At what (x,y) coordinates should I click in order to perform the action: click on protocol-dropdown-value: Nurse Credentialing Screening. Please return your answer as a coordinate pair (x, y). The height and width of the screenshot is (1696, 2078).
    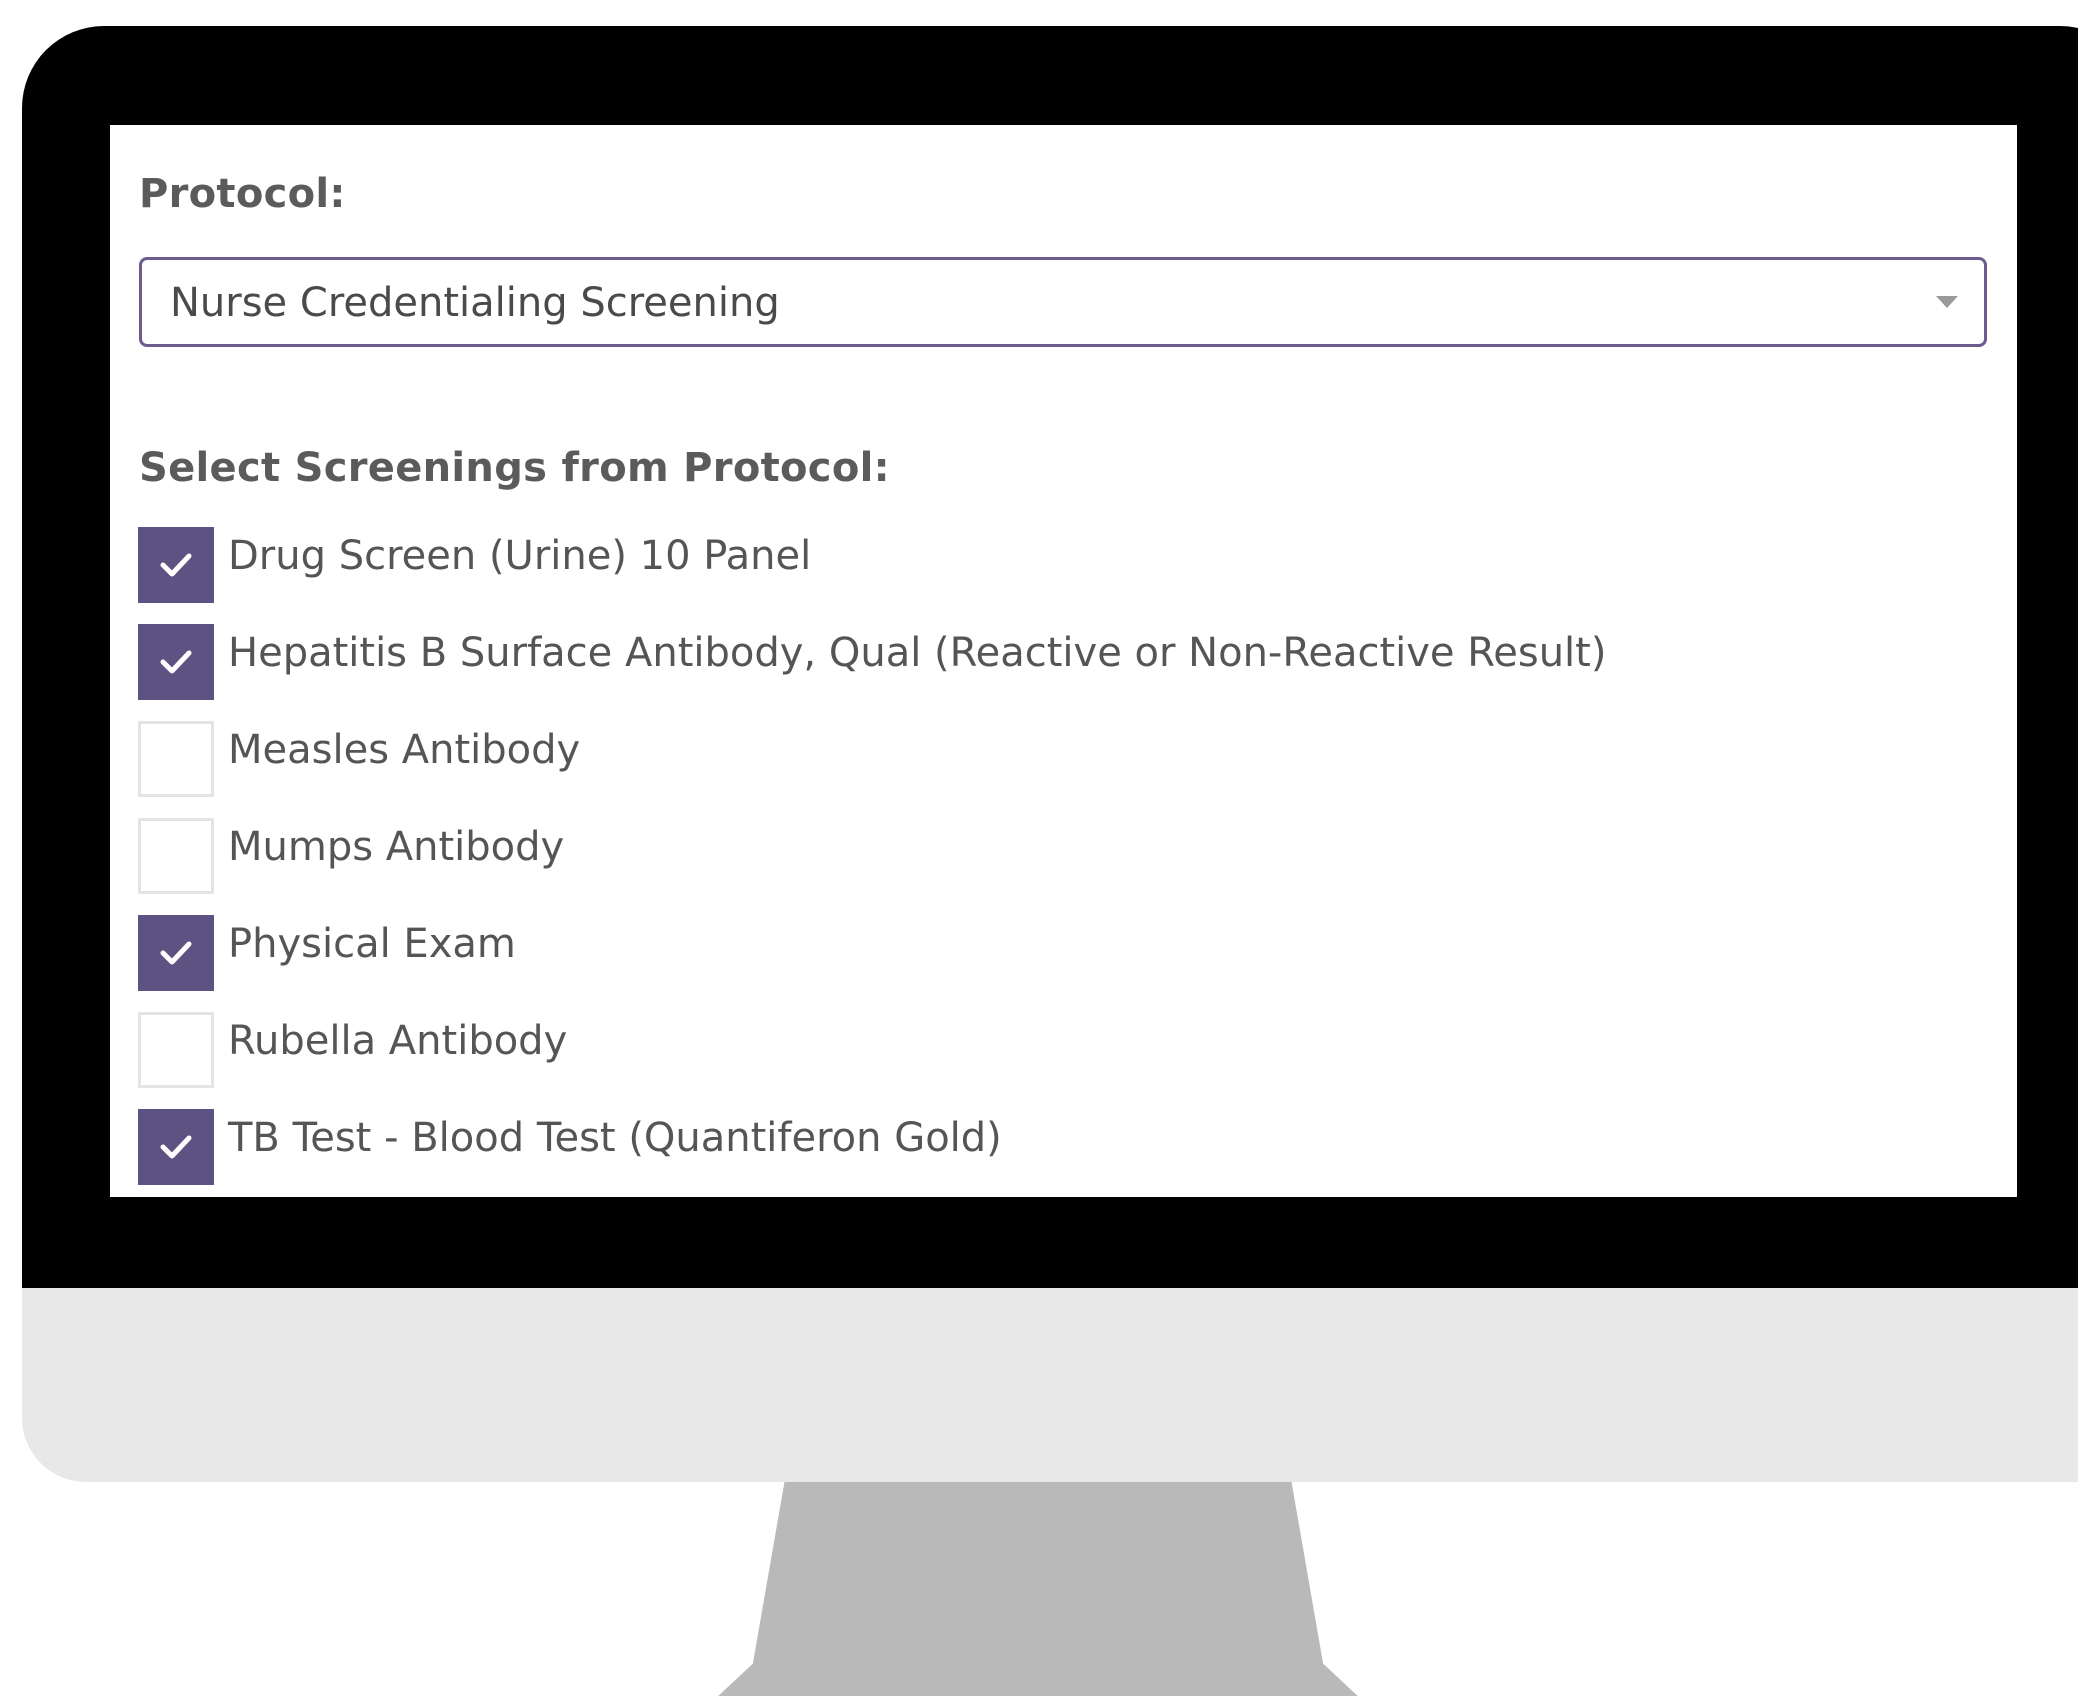
    Looking at the image, I should click on (475, 303).